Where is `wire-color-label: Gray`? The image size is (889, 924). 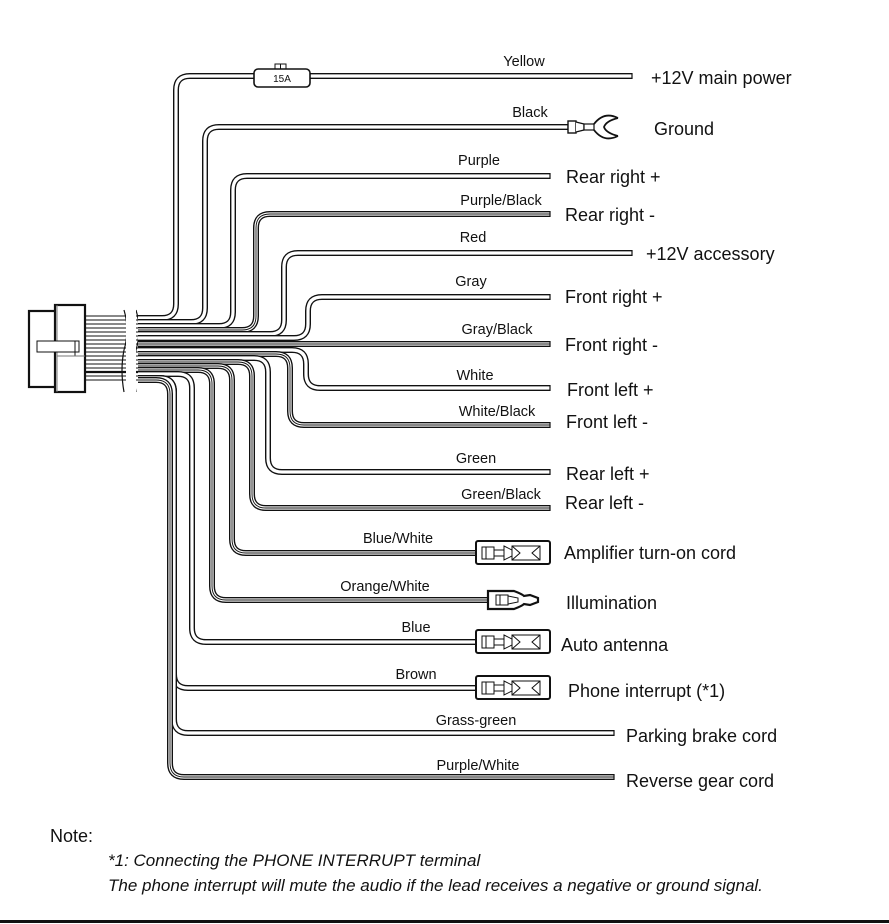 wire-color-label: Gray is located at coordinates (471, 282).